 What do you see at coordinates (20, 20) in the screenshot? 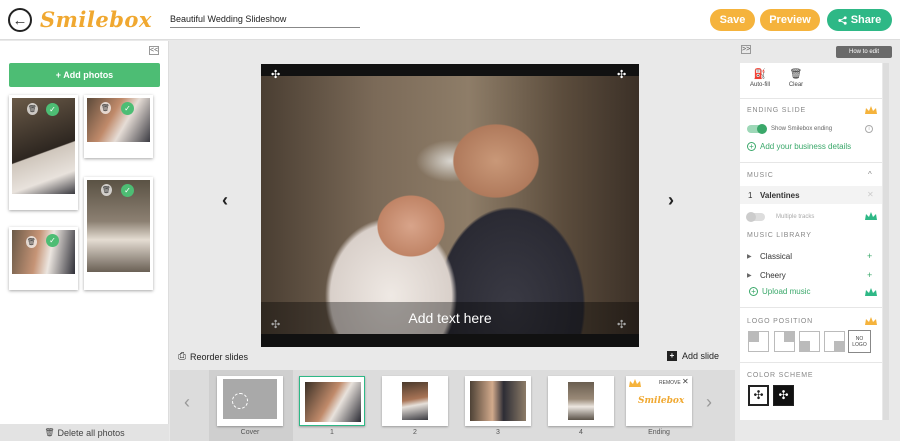
I see `back-arrow-icon: ←` at bounding box center [20, 20].